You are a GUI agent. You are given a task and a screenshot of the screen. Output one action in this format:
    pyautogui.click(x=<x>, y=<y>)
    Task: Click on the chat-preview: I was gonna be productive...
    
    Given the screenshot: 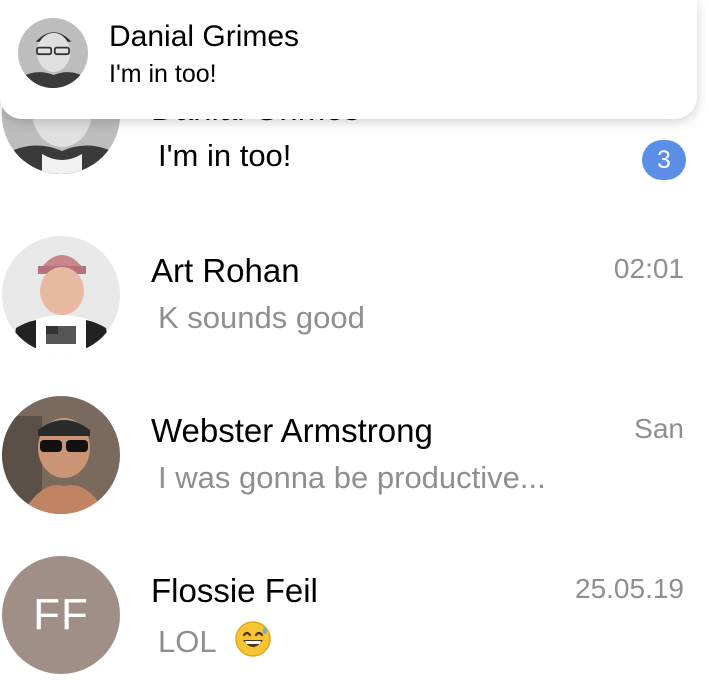 What is the action you would take?
    pyautogui.click(x=352, y=477)
    